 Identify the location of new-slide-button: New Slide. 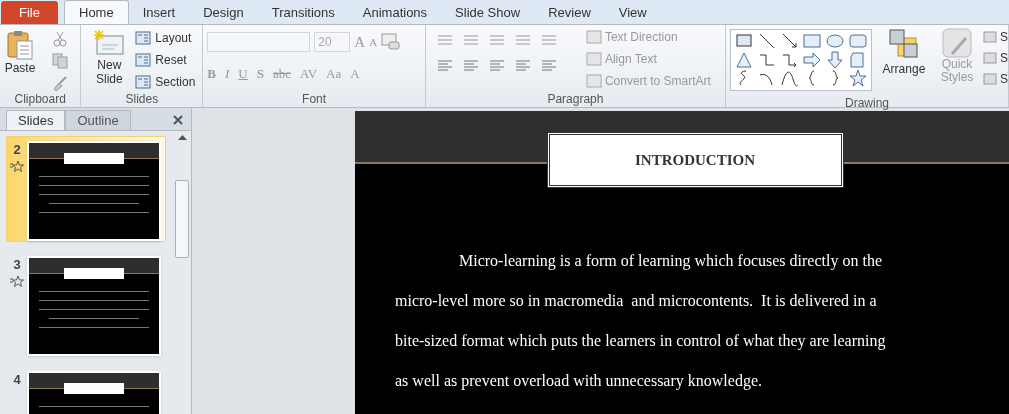
(109, 58).